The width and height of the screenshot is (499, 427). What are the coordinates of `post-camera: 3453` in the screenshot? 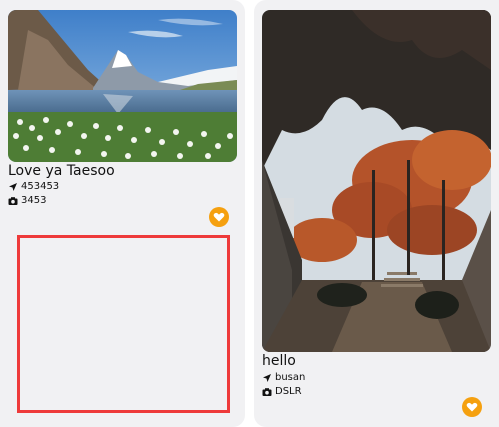 It's located at (27, 200).